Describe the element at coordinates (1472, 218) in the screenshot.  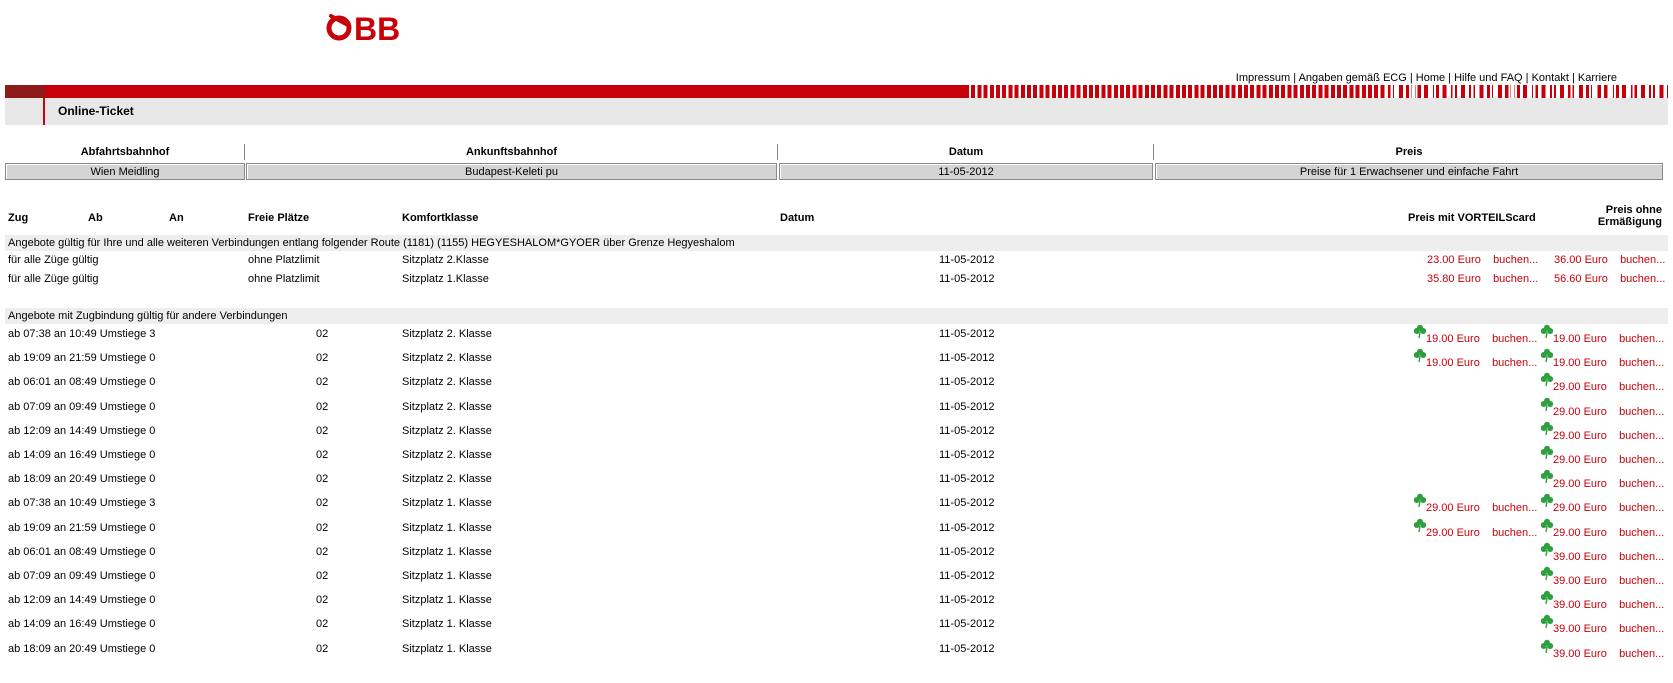
I see `col-preis-vorteil: Preis mit VORTEILScard` at that location.